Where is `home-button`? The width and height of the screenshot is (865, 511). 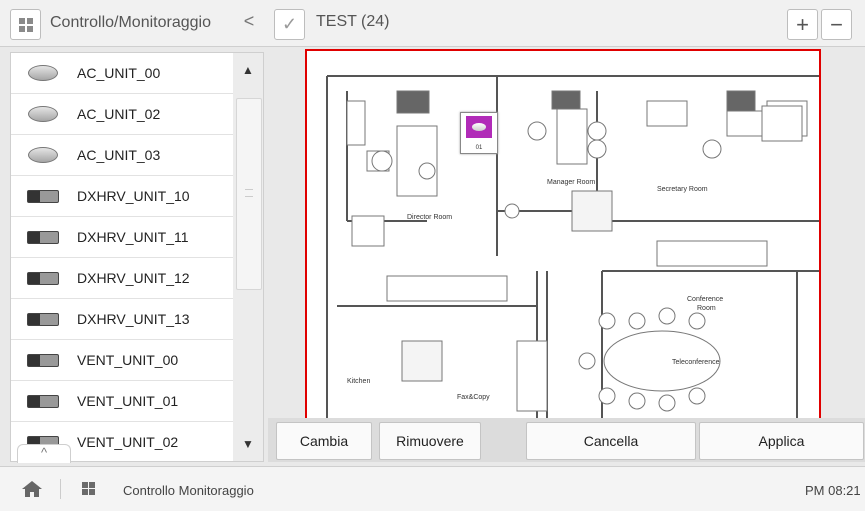
home-button is located at coordinates (32, 491).